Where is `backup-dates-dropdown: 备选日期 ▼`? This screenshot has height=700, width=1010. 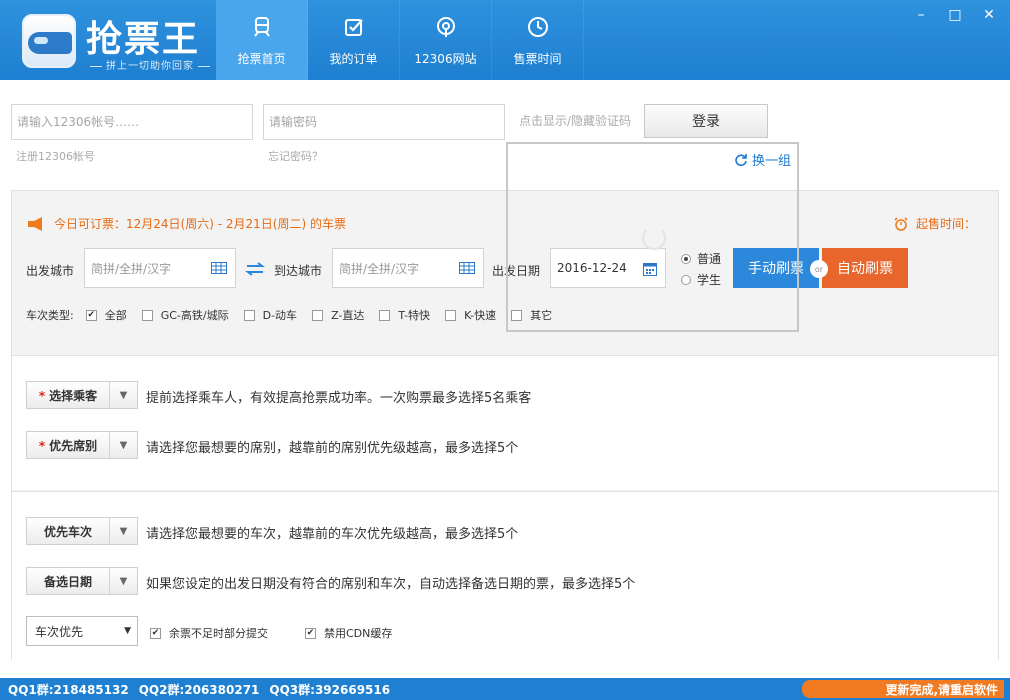 backup-dates-dropdown: 备选日期 ▼ is located at coordinates (82, 581).